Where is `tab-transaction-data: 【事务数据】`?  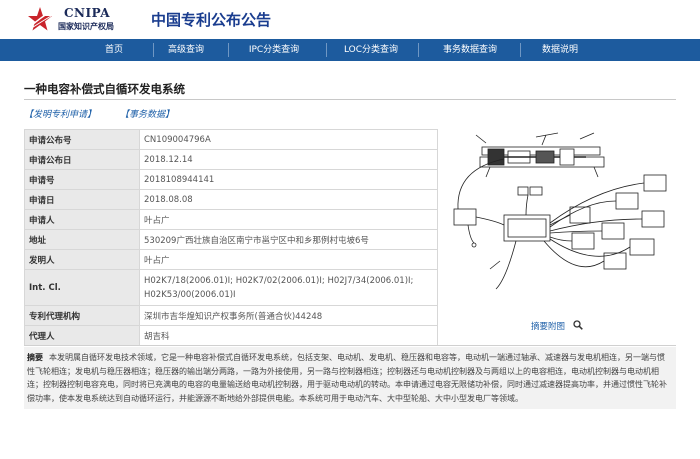
tab-transaction-data: 【事务数据】 is located at coordinates (147, 113).